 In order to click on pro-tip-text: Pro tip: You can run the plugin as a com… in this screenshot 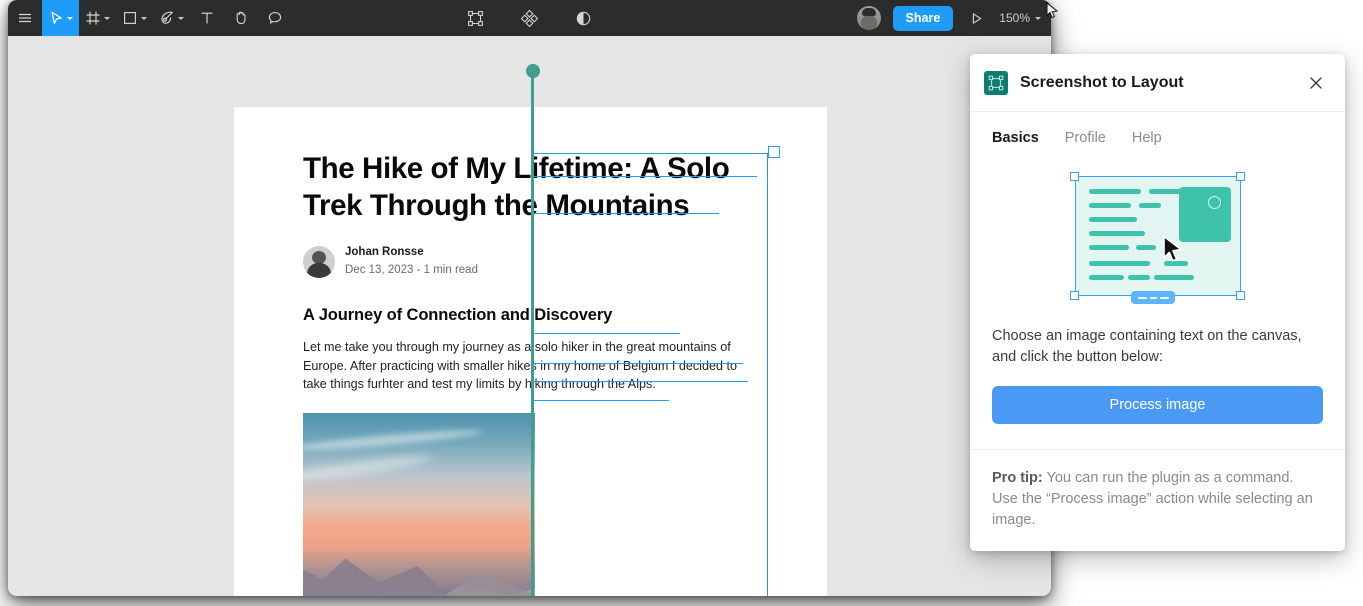, I will do `click(1157, 499)`.